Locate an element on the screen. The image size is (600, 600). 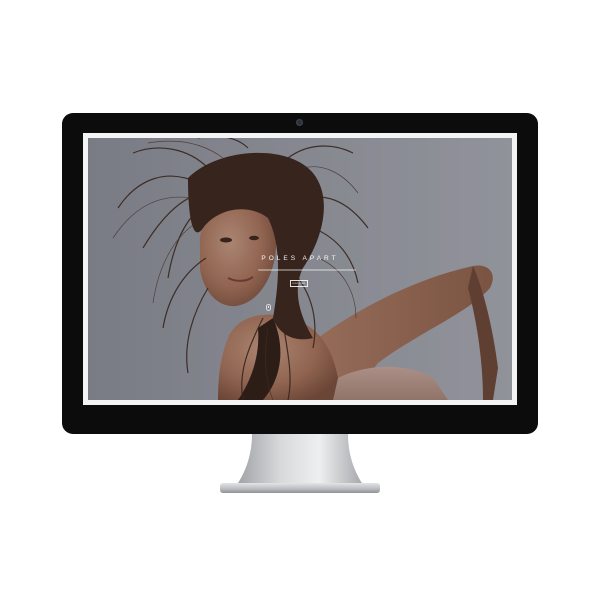
webcam-icon is located at coordinates (299, 122).